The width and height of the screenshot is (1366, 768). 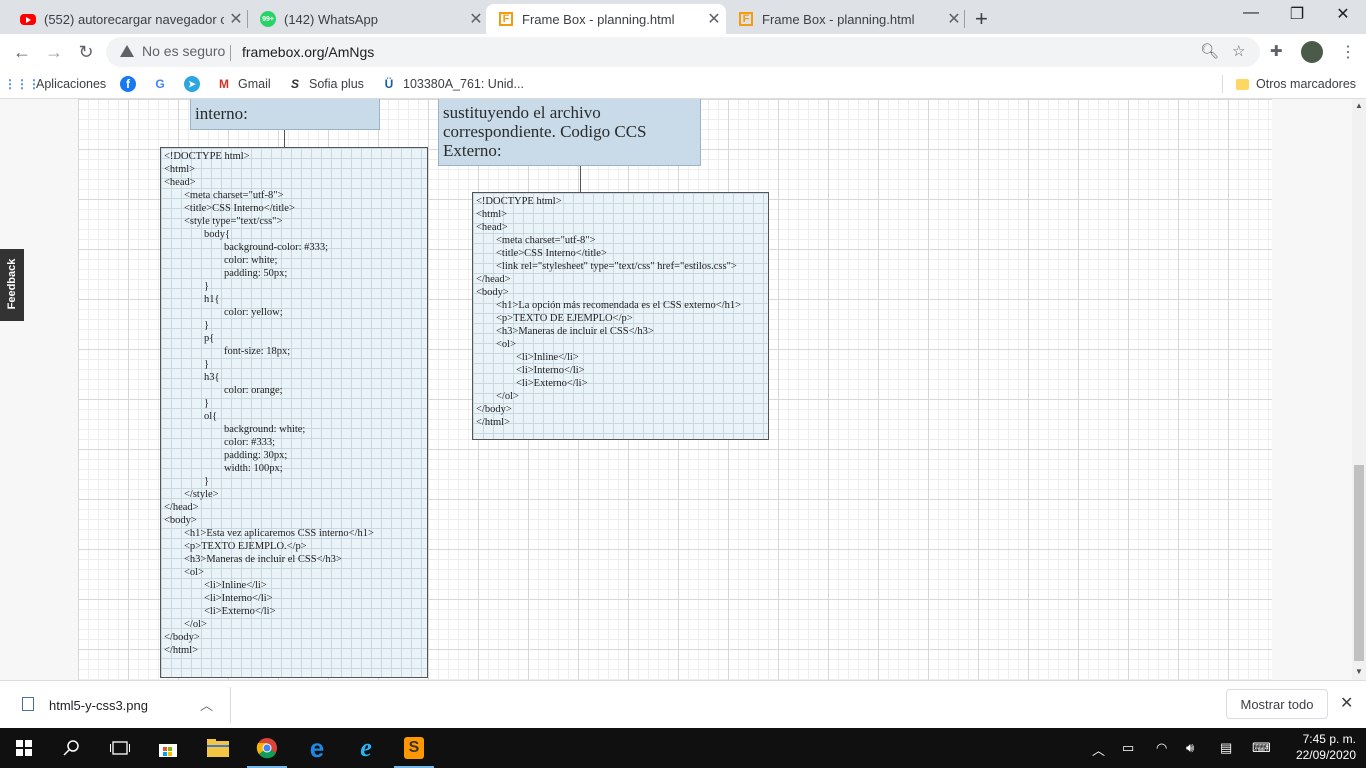 I want to click on vertical-scrollbar: ▲ ▼, so click(x=1359, y=389).